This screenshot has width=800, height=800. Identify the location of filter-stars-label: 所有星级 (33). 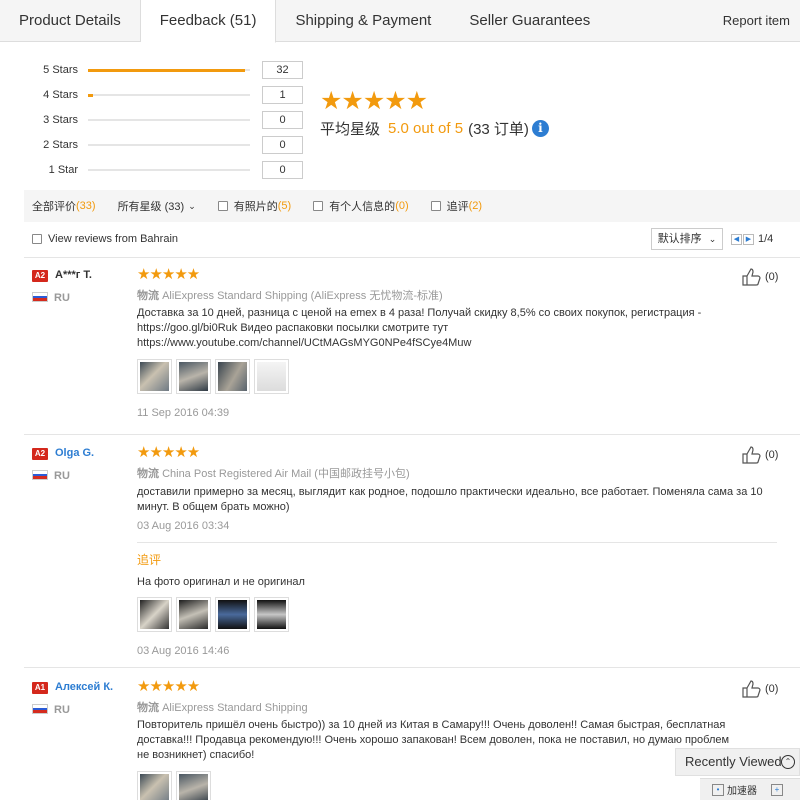
(151, 207).